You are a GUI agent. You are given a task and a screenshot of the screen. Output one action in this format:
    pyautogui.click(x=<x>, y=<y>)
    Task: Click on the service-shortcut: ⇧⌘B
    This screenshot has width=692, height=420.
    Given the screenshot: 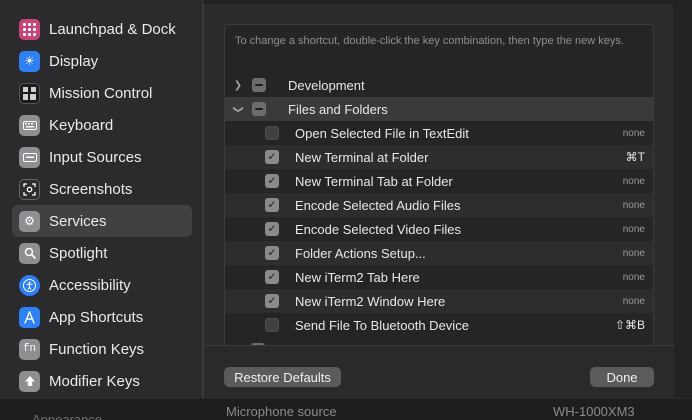 What is the action you would take?
    pyautogui.click(x=630, y=325)
    